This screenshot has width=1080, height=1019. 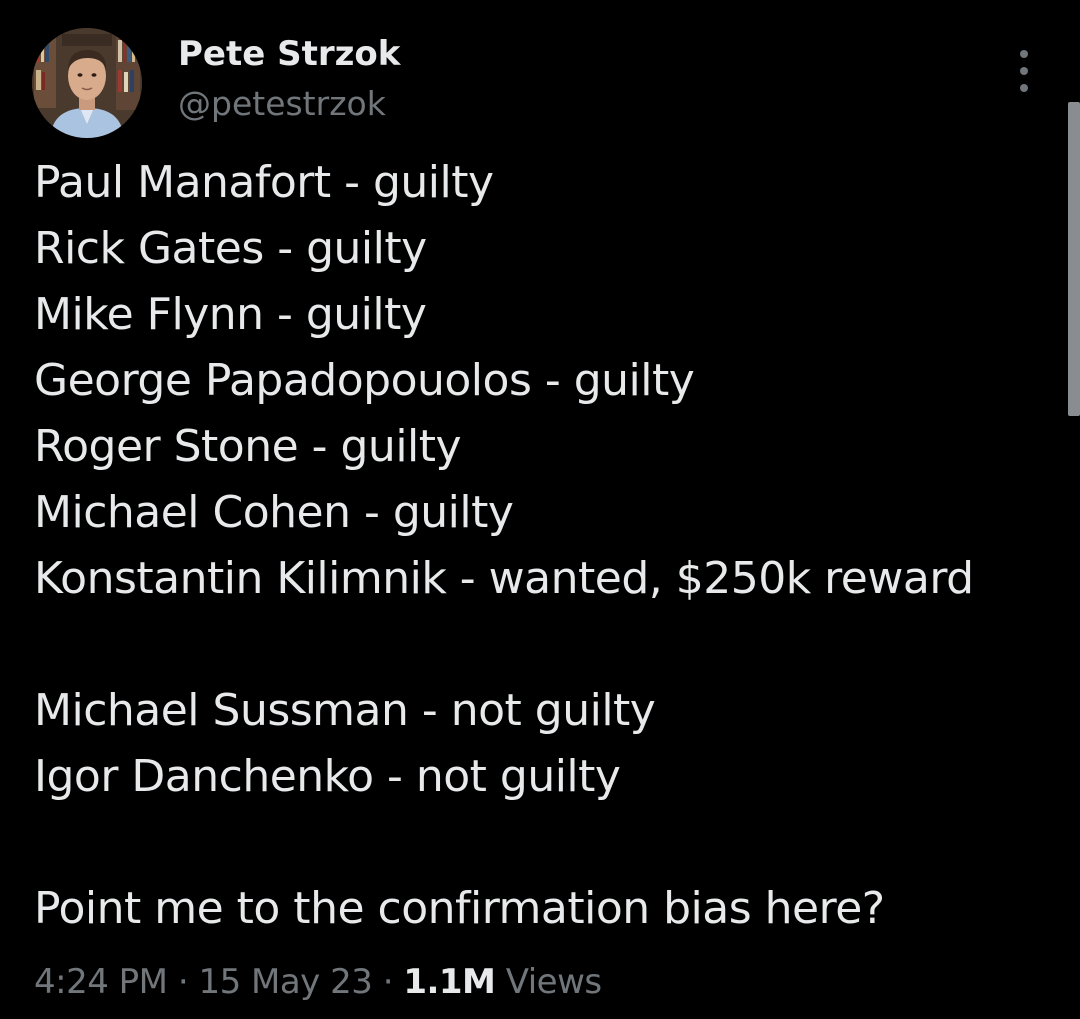 I want to click on author-handle: @petestrzok, so click(x=282, y=104).